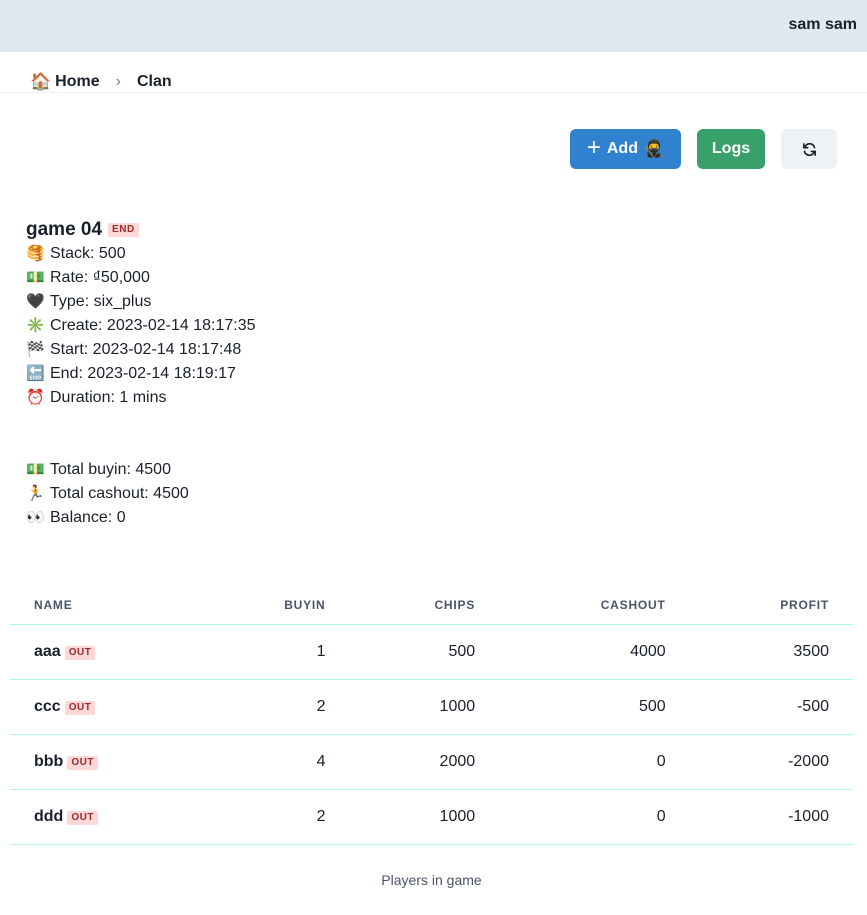 The image size is (867, 915). Describe the element at coordinates (153, 325) in the screenshot. I see `detail-text: Create: 2023-02-14 18:17:35` at that location.